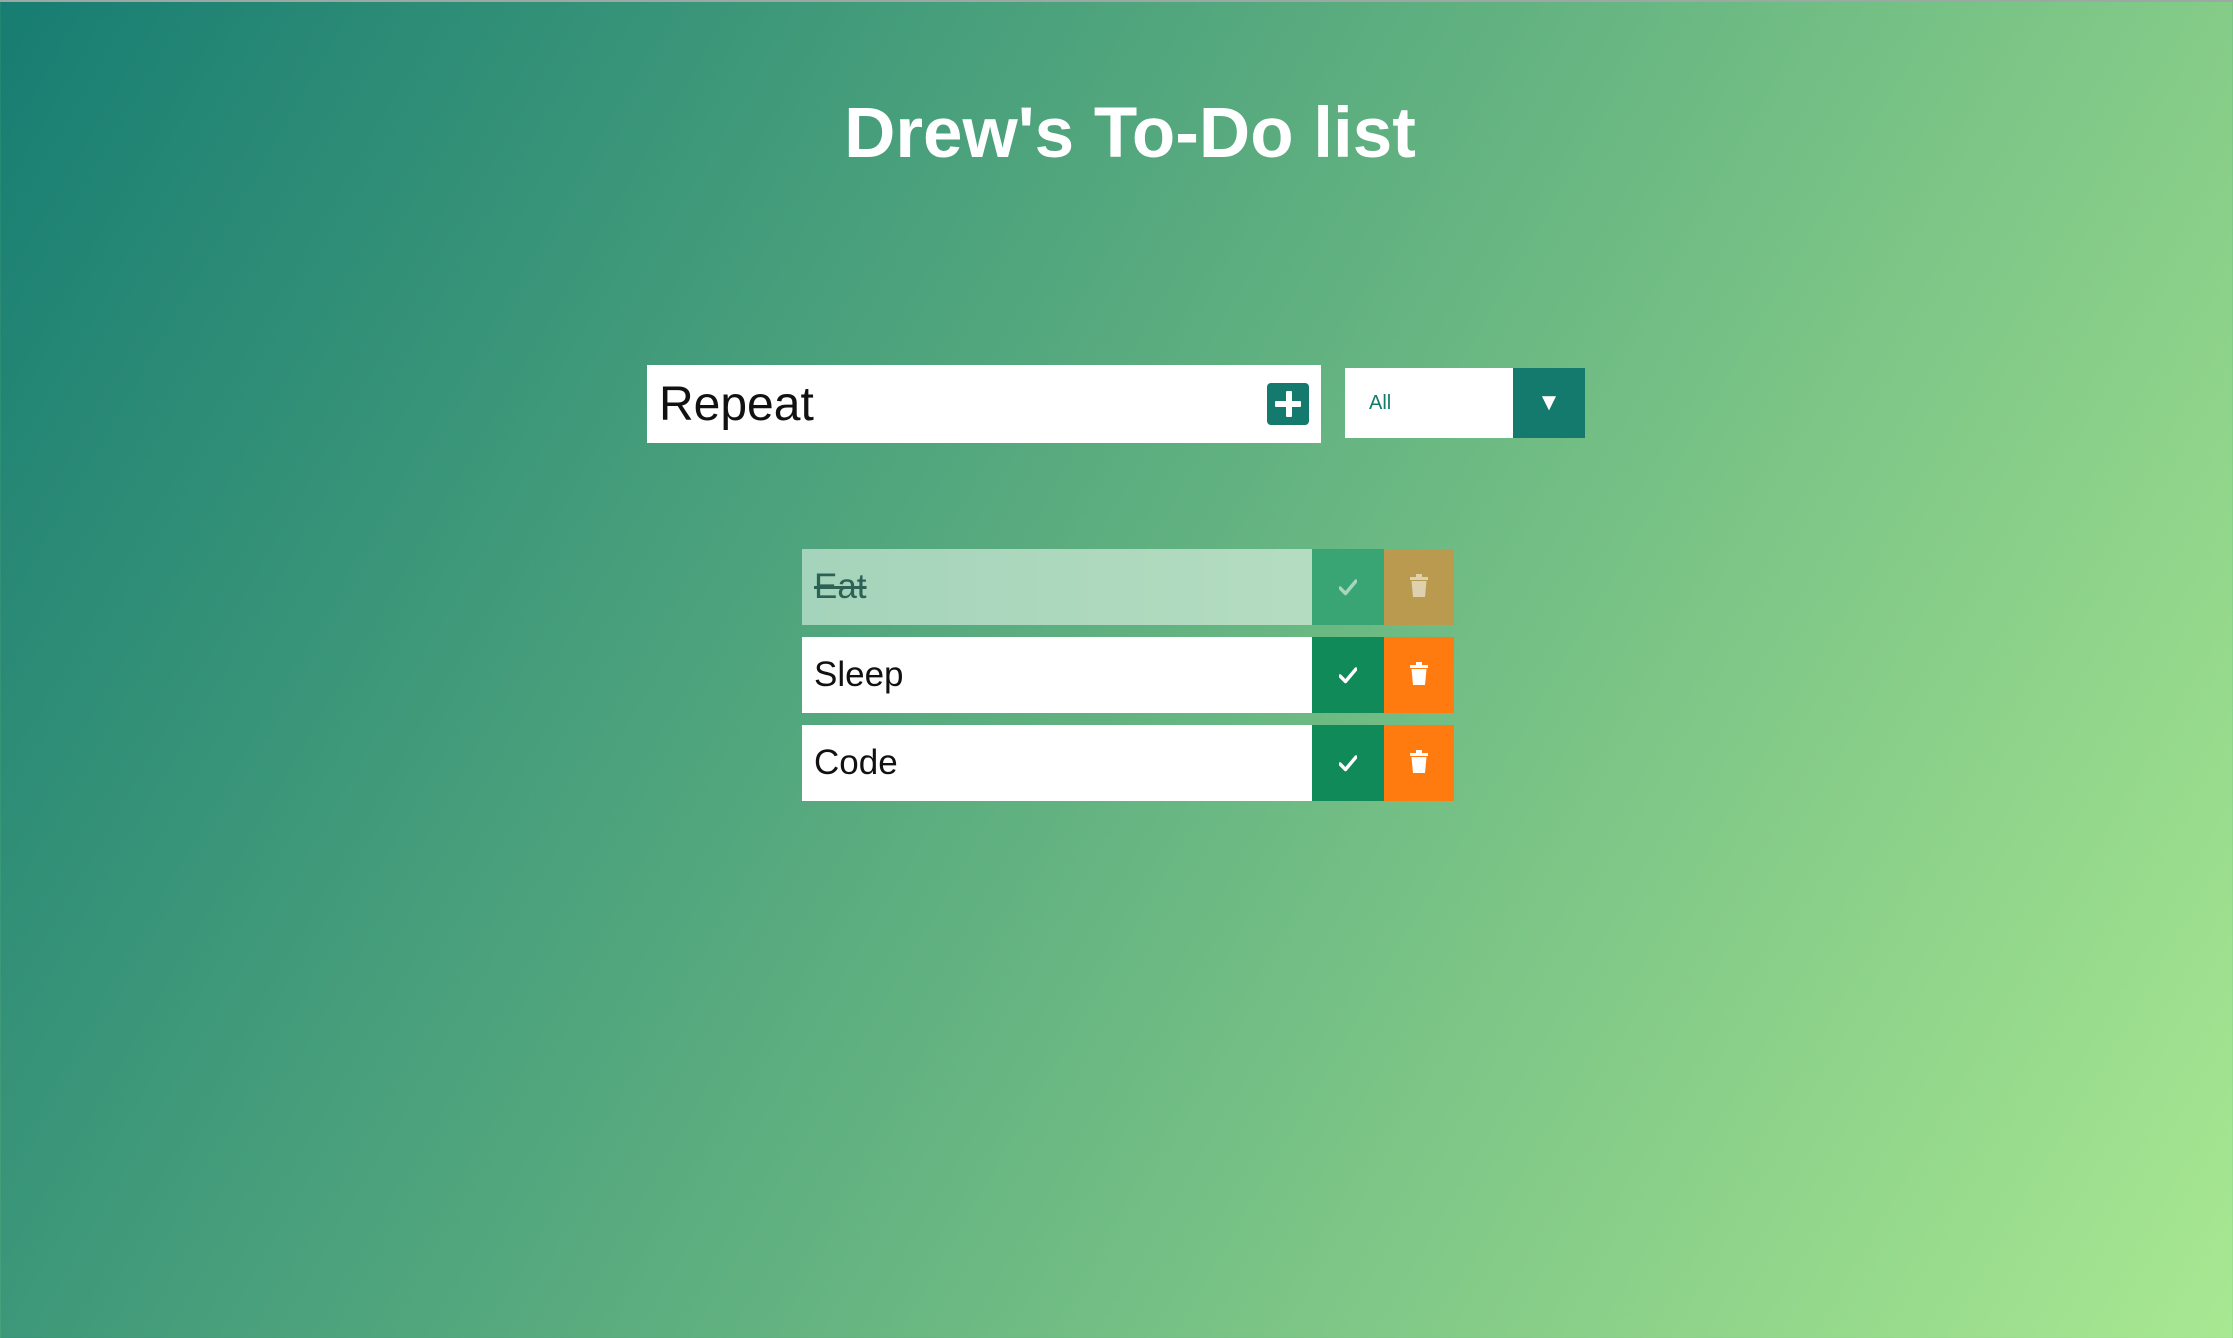 The width and height of the screenshot is (2233, 1338). I want to click on filter-select: All ▼, so click(1465, 403).